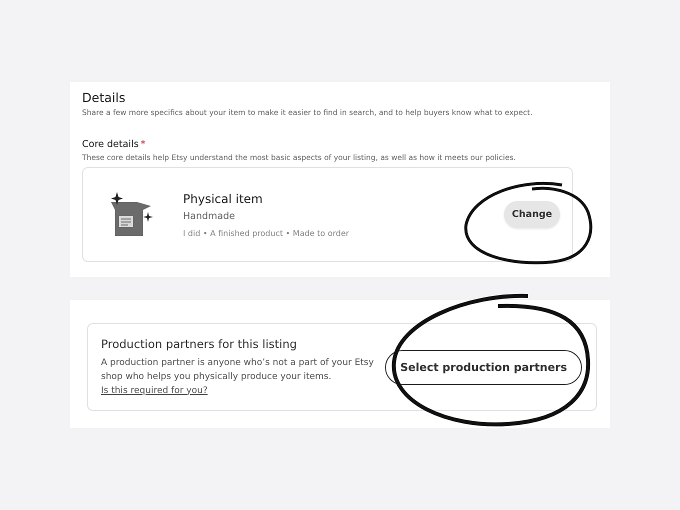 The image size is (680, 510). I want to click on required-mark: *, so click(143, 144).